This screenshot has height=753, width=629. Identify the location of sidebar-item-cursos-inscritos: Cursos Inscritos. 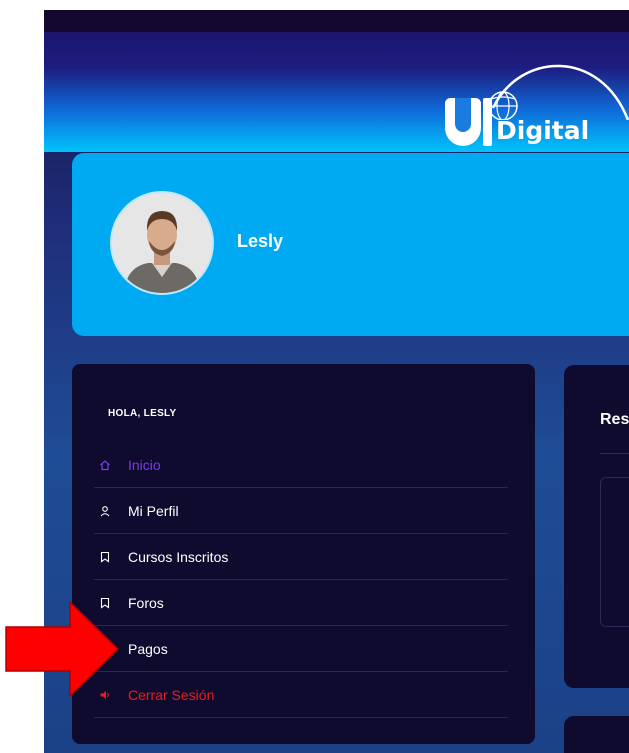
(301, 557).